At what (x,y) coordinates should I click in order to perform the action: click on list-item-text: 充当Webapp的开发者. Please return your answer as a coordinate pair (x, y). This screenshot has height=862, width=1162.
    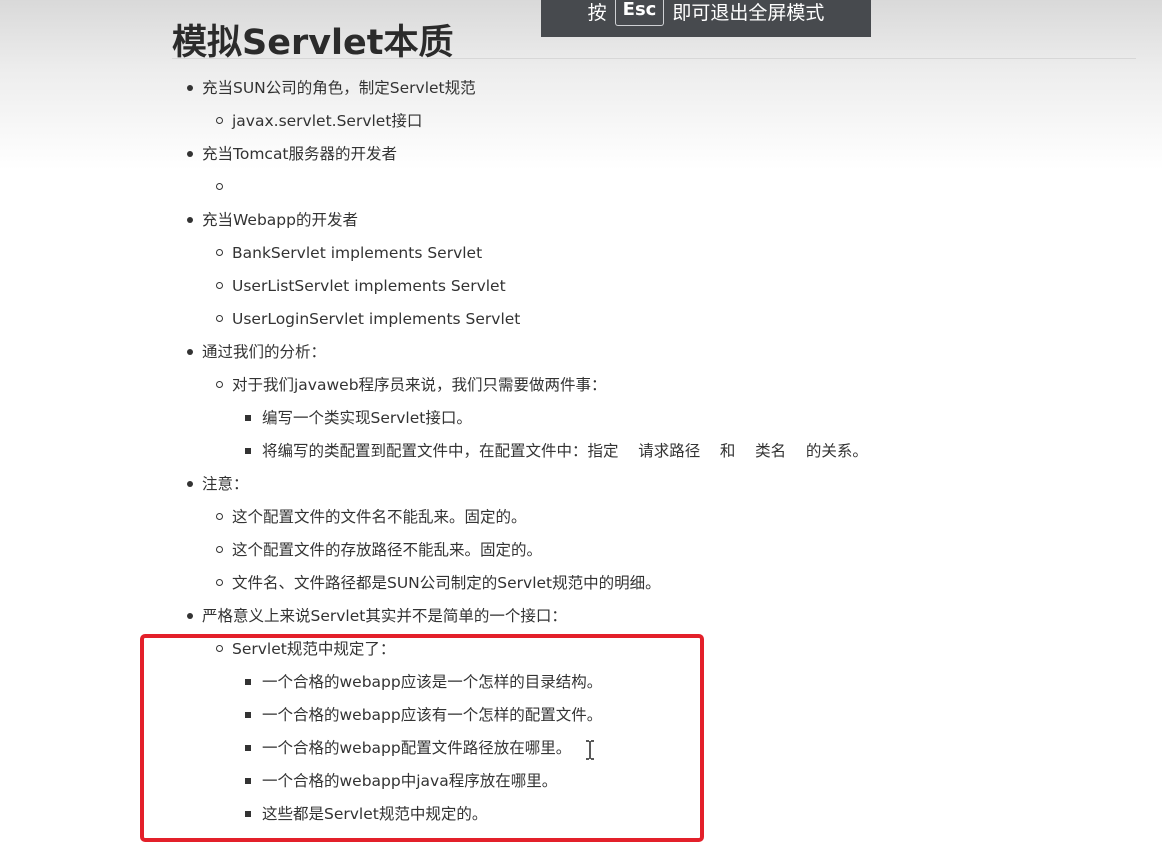
    Looking at the image, I should click on (280, 220).